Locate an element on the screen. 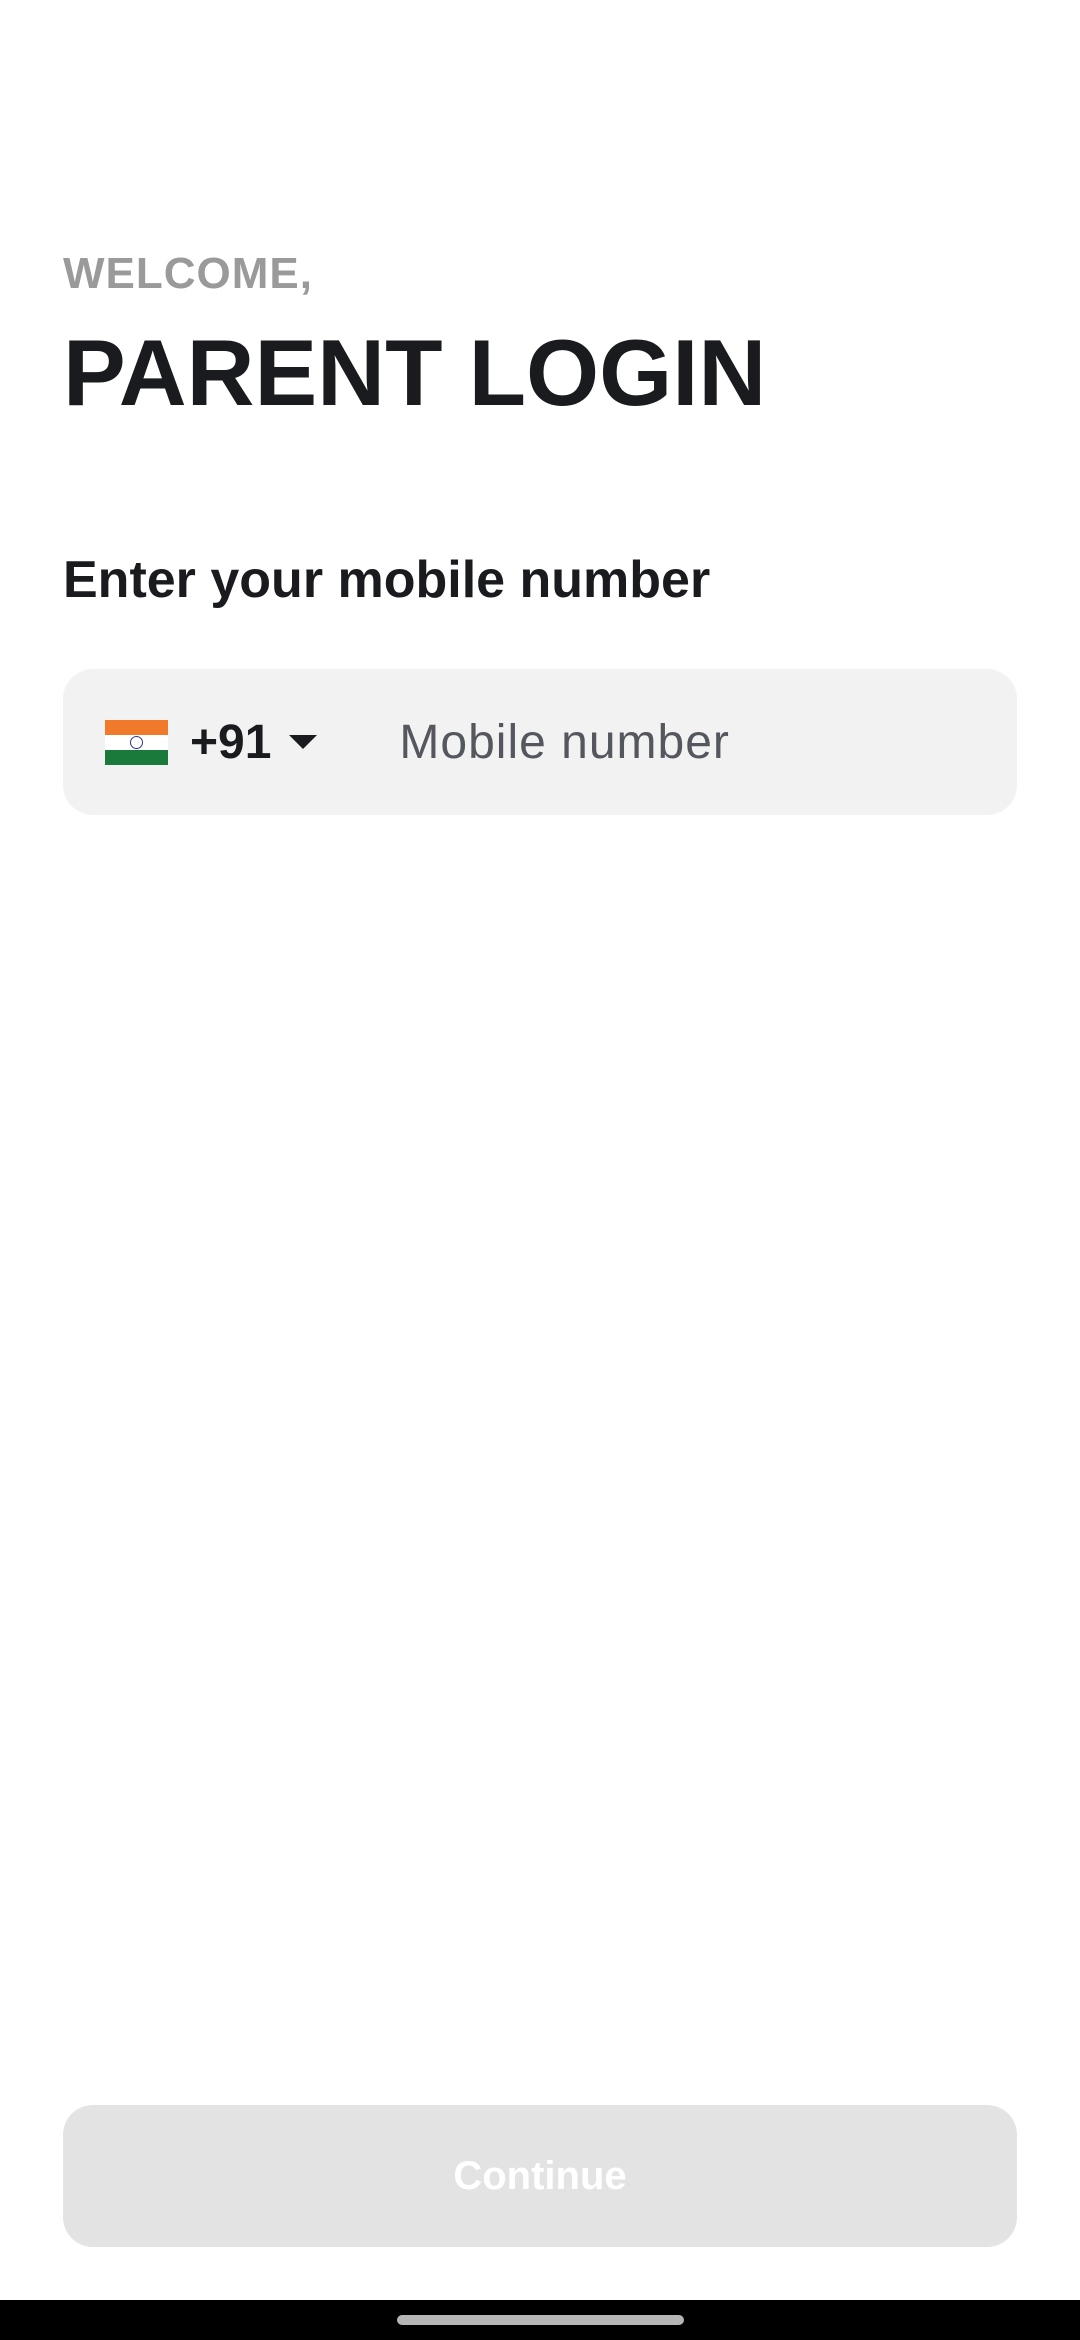 This screenshot has width=1080, height=2340. continue-button: Continue is located at coordinates (540, 2176).